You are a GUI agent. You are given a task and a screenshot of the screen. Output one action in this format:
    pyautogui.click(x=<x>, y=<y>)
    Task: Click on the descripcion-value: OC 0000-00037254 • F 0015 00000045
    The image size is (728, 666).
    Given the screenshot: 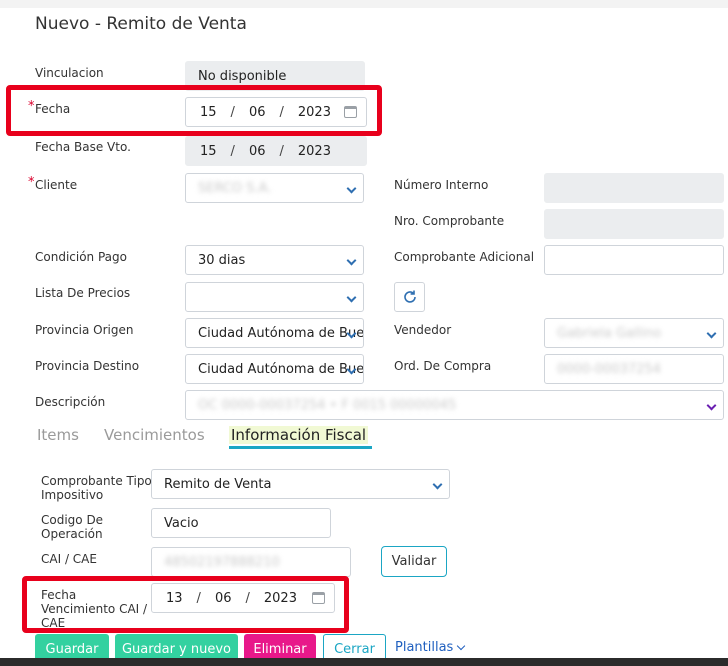 What is the action you would take?
    pyautogui.click(x=327, y=405)
    